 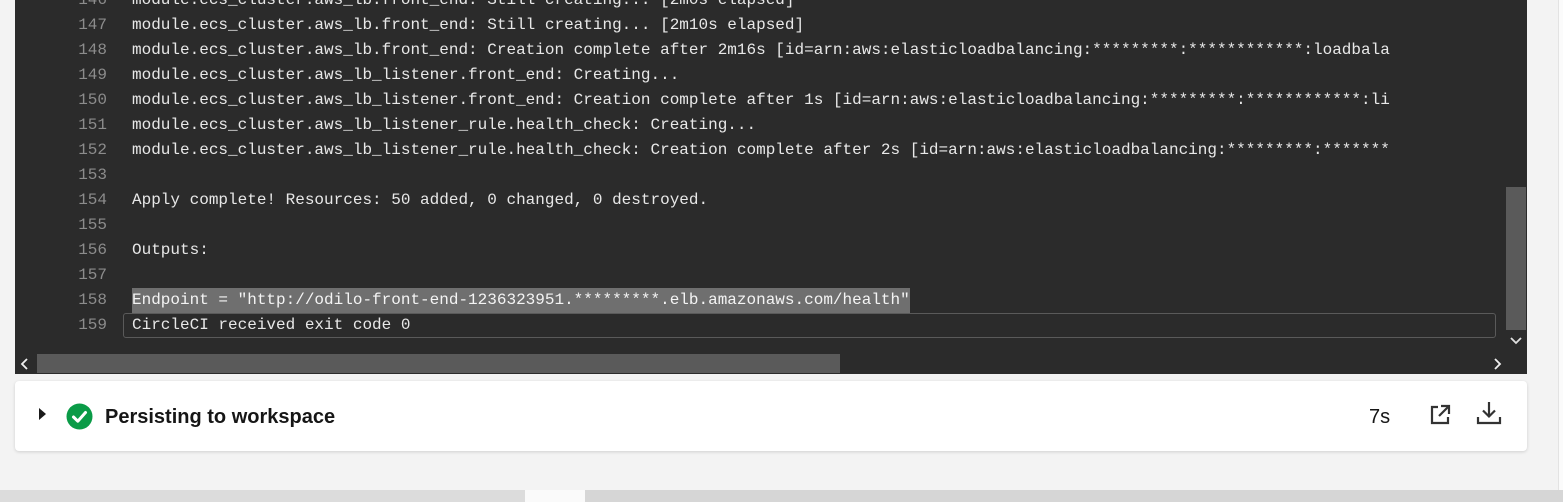 I want to click on line-number: 159, so click(x=92, y=325).